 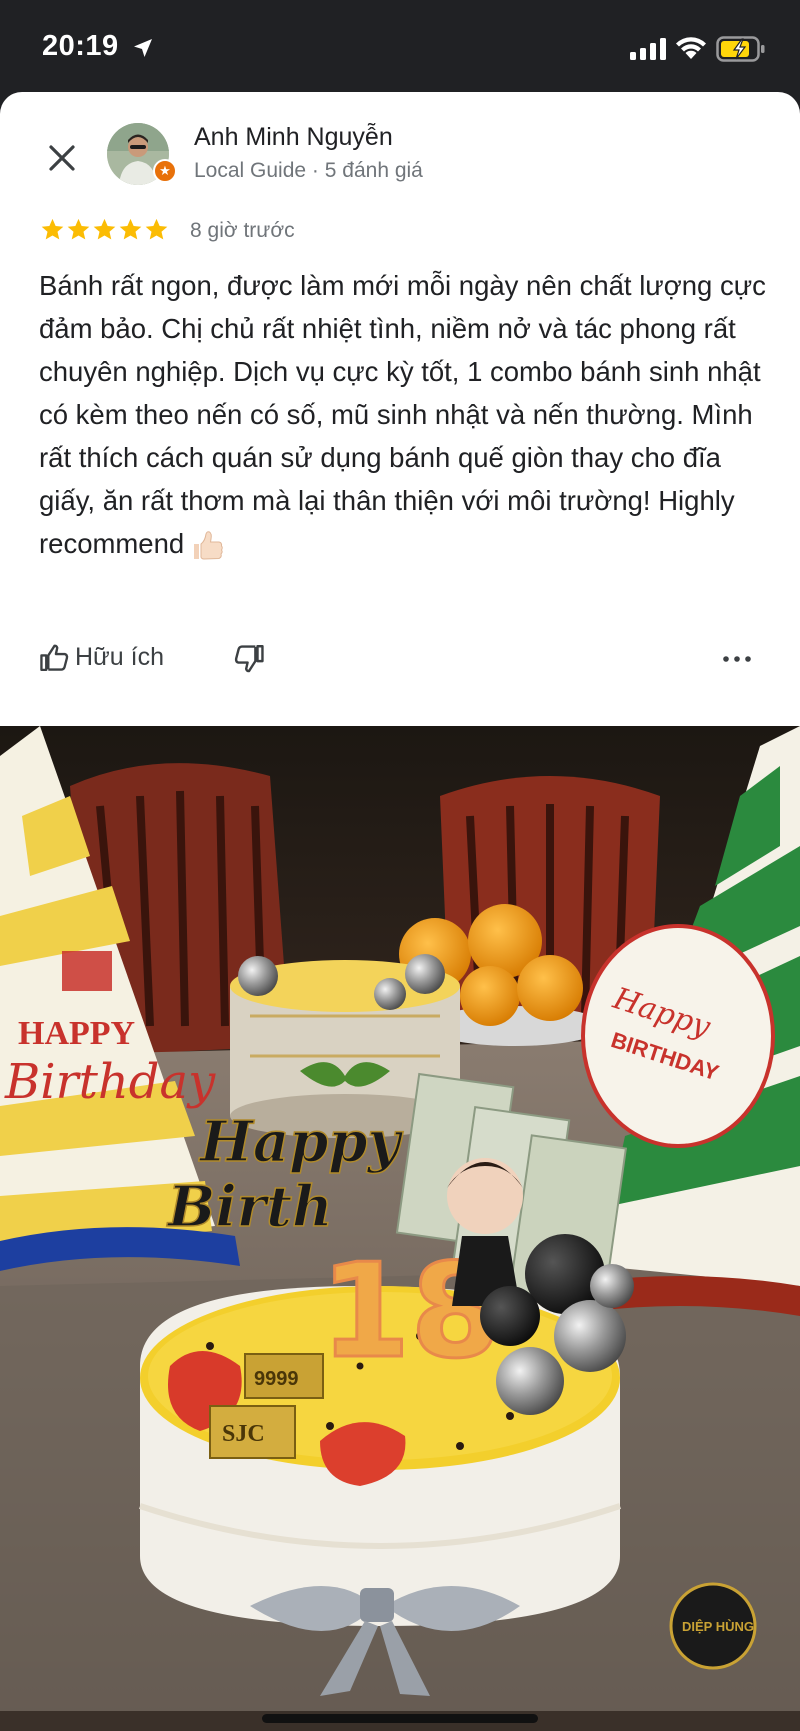 What do you see at coordinates (737, 659) in the screenshot?
I see `more-horizontal-icon` at bounding box center [737, 659].